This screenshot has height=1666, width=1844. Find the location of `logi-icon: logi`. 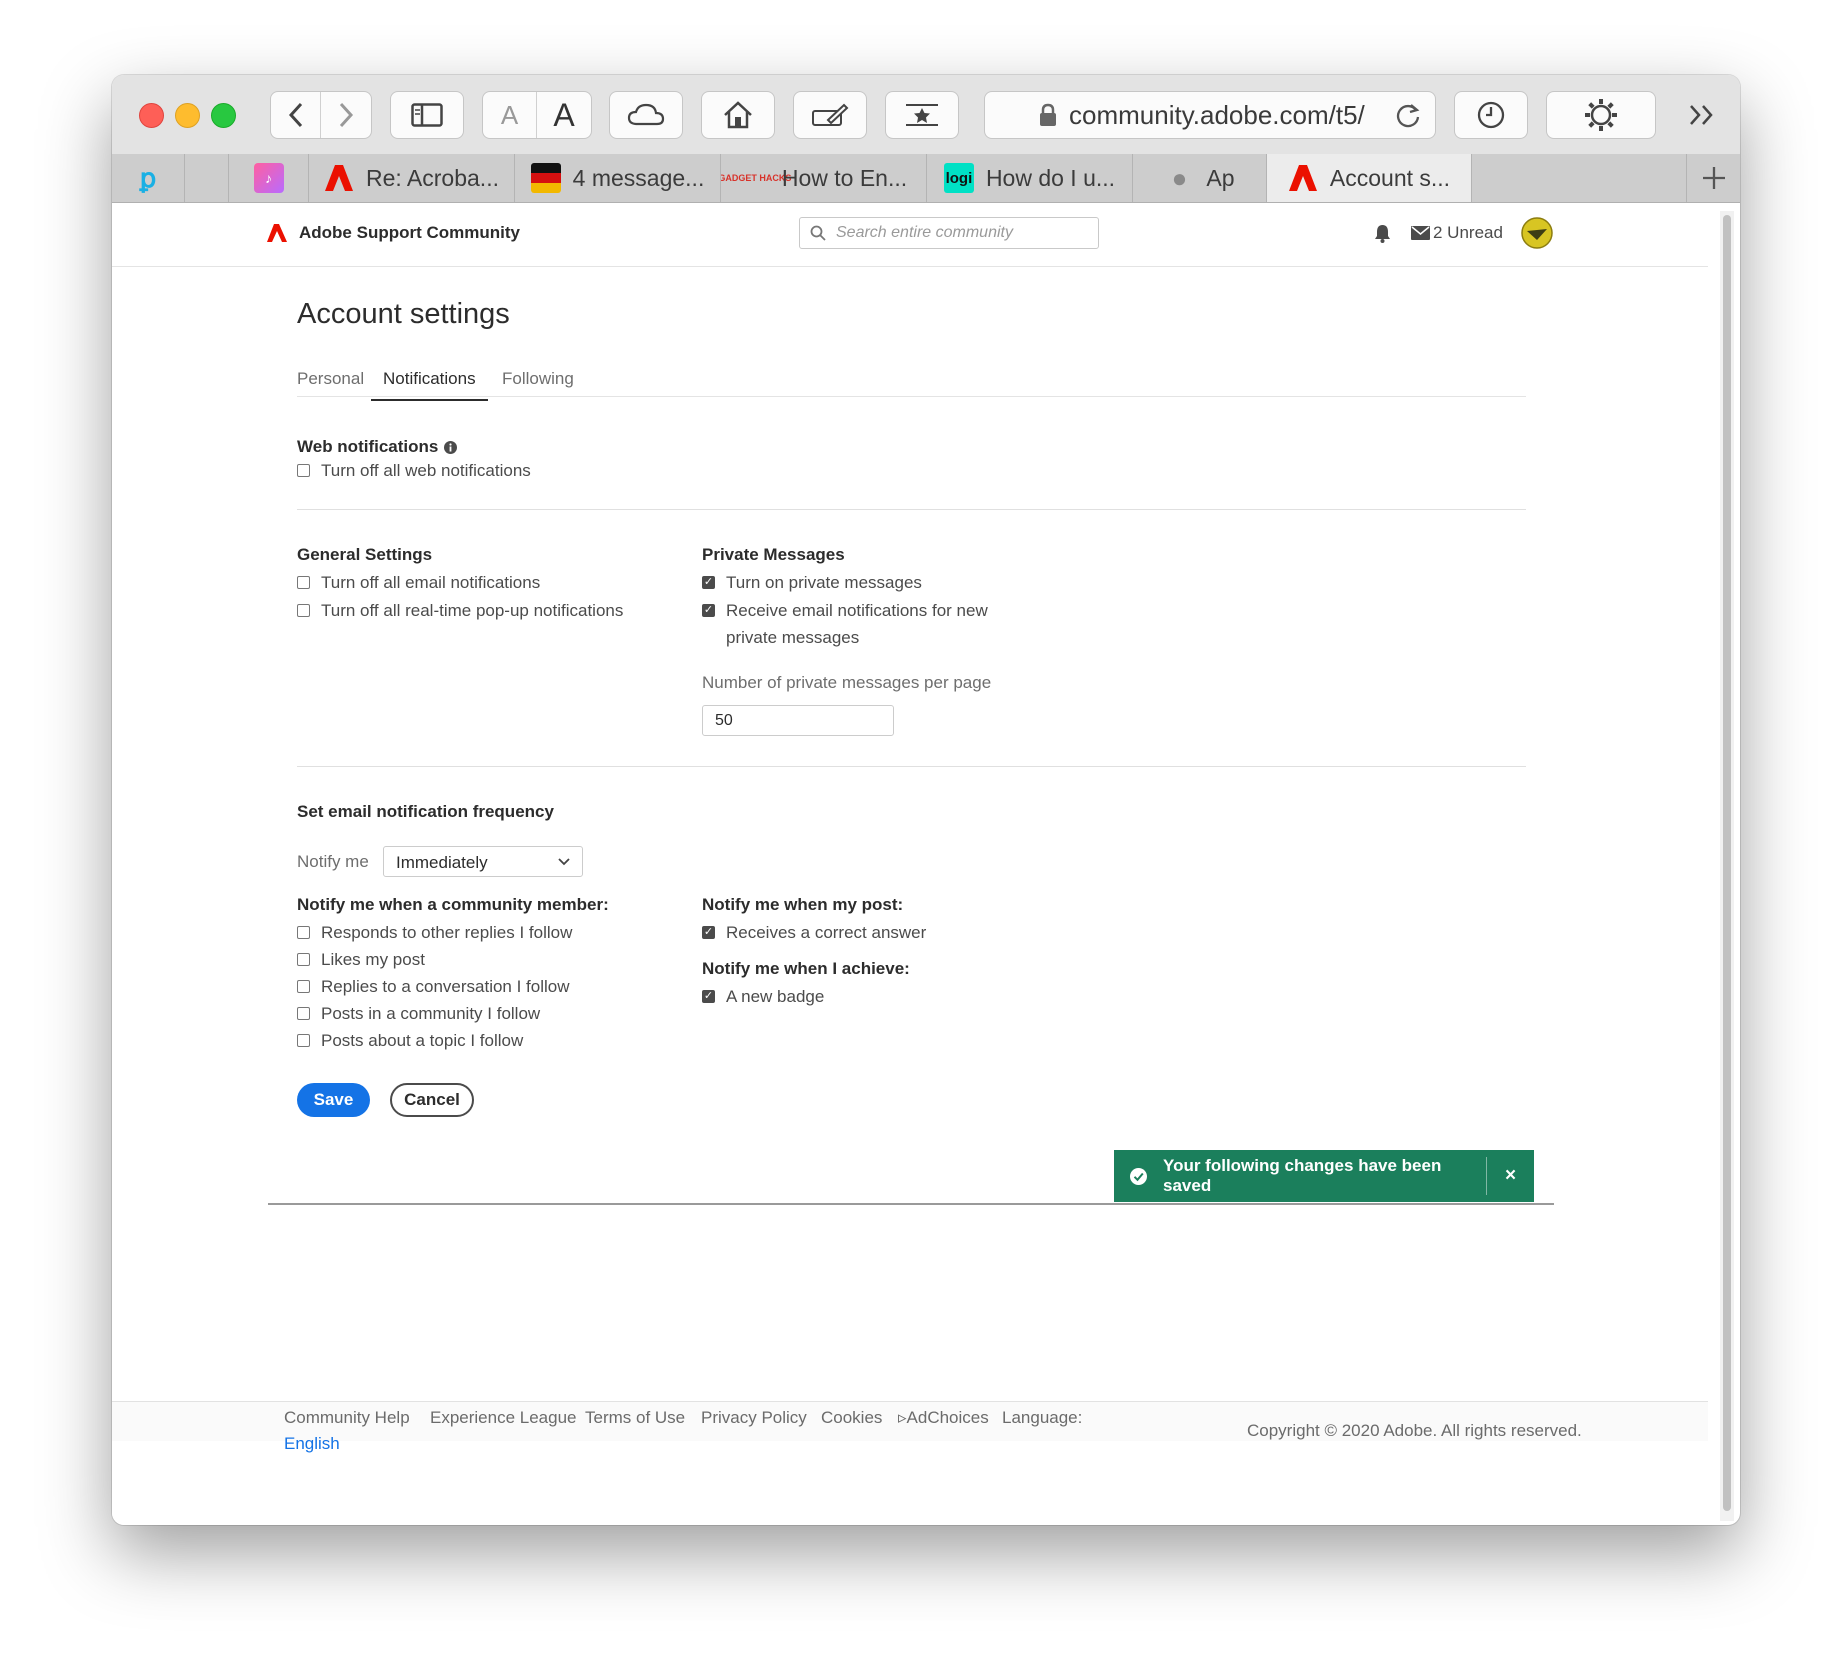

logi-icon: logi is located at coordinates (958, 178).